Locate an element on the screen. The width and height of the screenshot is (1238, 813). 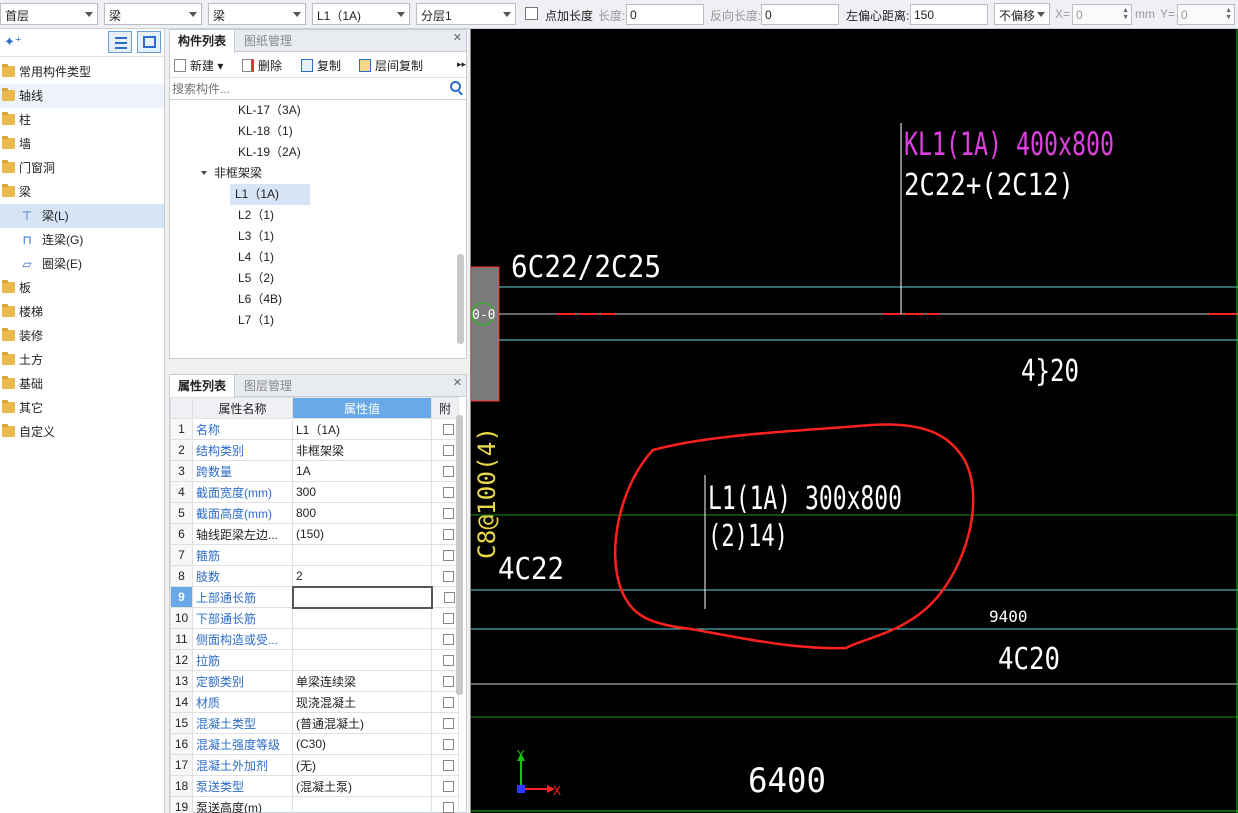
component-search-input is located at coordinates (307, 89).